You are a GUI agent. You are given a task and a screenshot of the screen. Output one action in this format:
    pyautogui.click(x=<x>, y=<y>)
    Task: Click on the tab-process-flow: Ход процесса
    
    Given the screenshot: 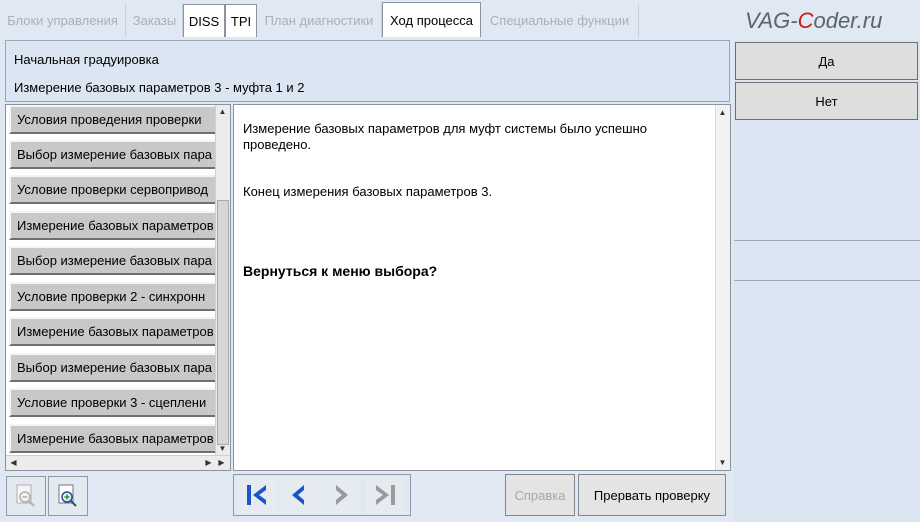 What is the action you would take?
    pyautogui.click(x=431, y=19)
    